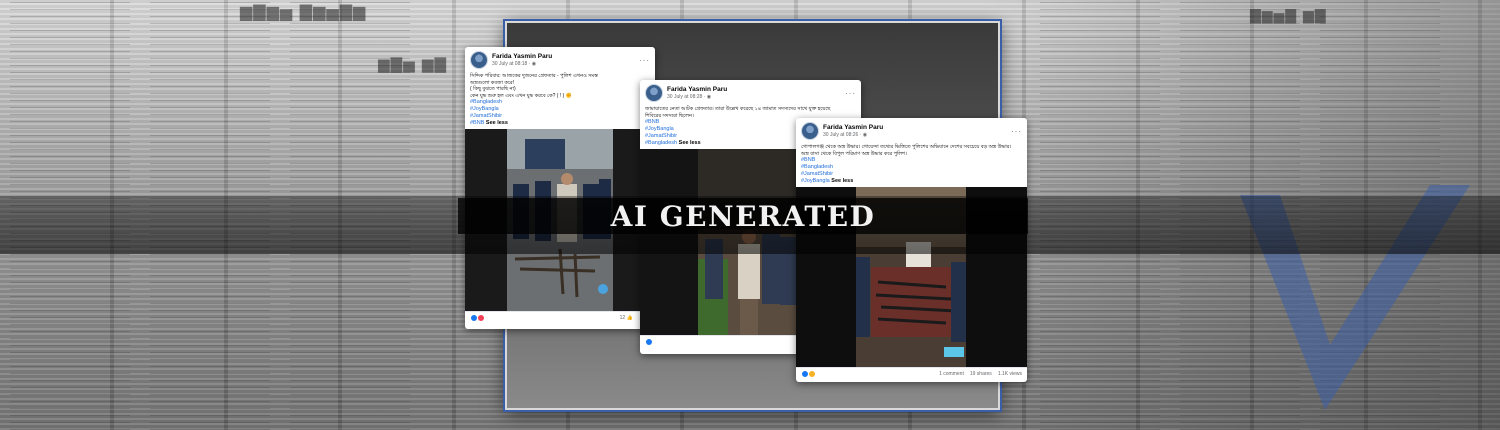 Image resolution: width=1500 pixels, height=430 pixels. What do you see at coordinates (481, 318) in the screenshot?
I see `love-icon` at bounding box center [481, 318].